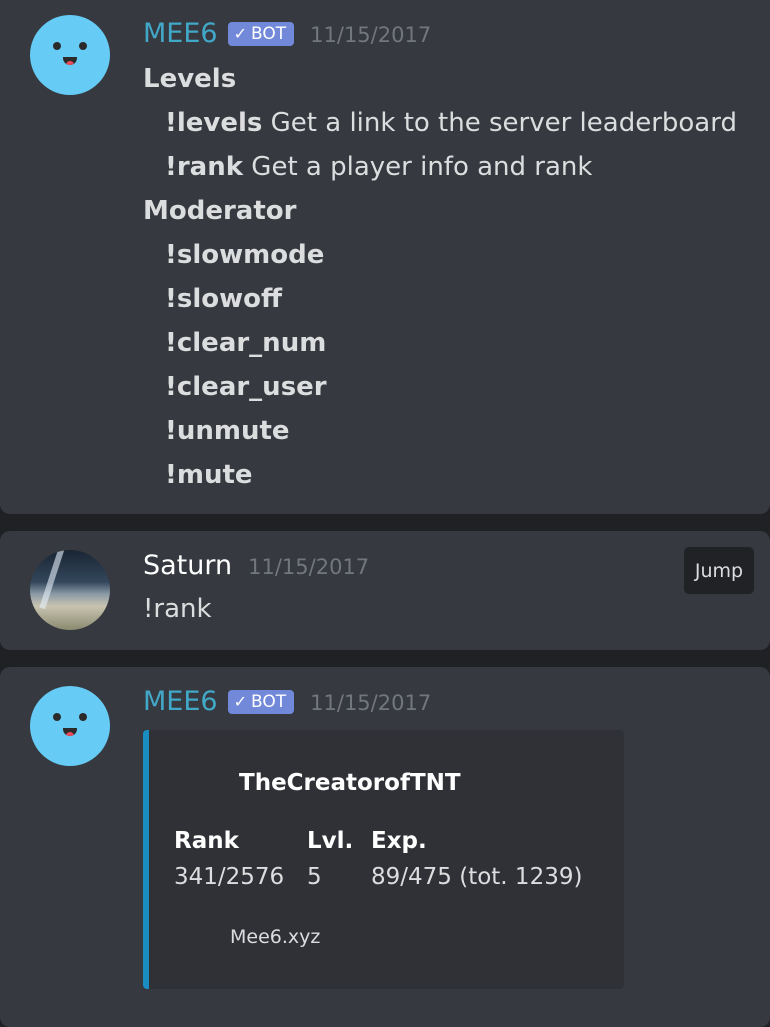 This screenshot has height=1027, width=770. Describe the element at coordinates (503, 123) in the screenshot. I see `command-desc: Get a link to the server leaderboard` at that location.